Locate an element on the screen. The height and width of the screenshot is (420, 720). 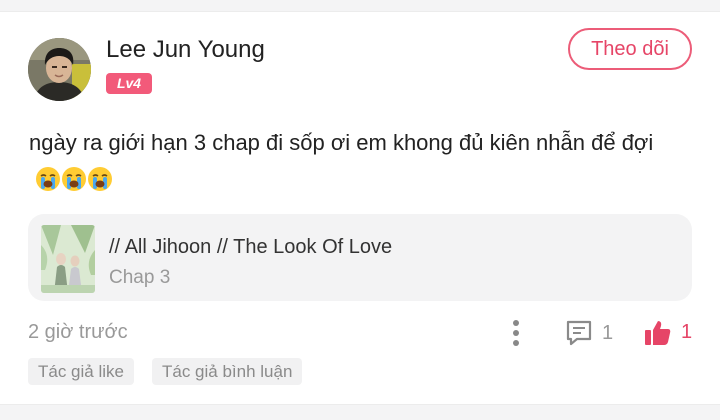
comment-button: 1 is located at coordinates (588, 333).